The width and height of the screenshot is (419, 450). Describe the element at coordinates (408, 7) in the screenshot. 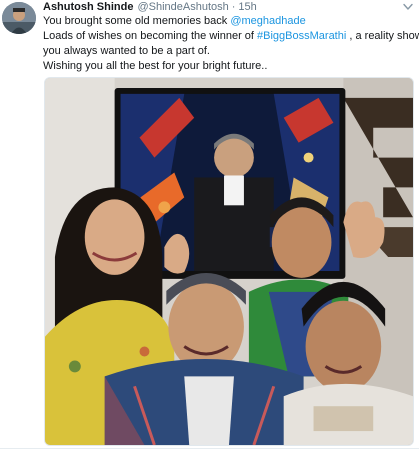

I see `chevron-down-icon` at that location.